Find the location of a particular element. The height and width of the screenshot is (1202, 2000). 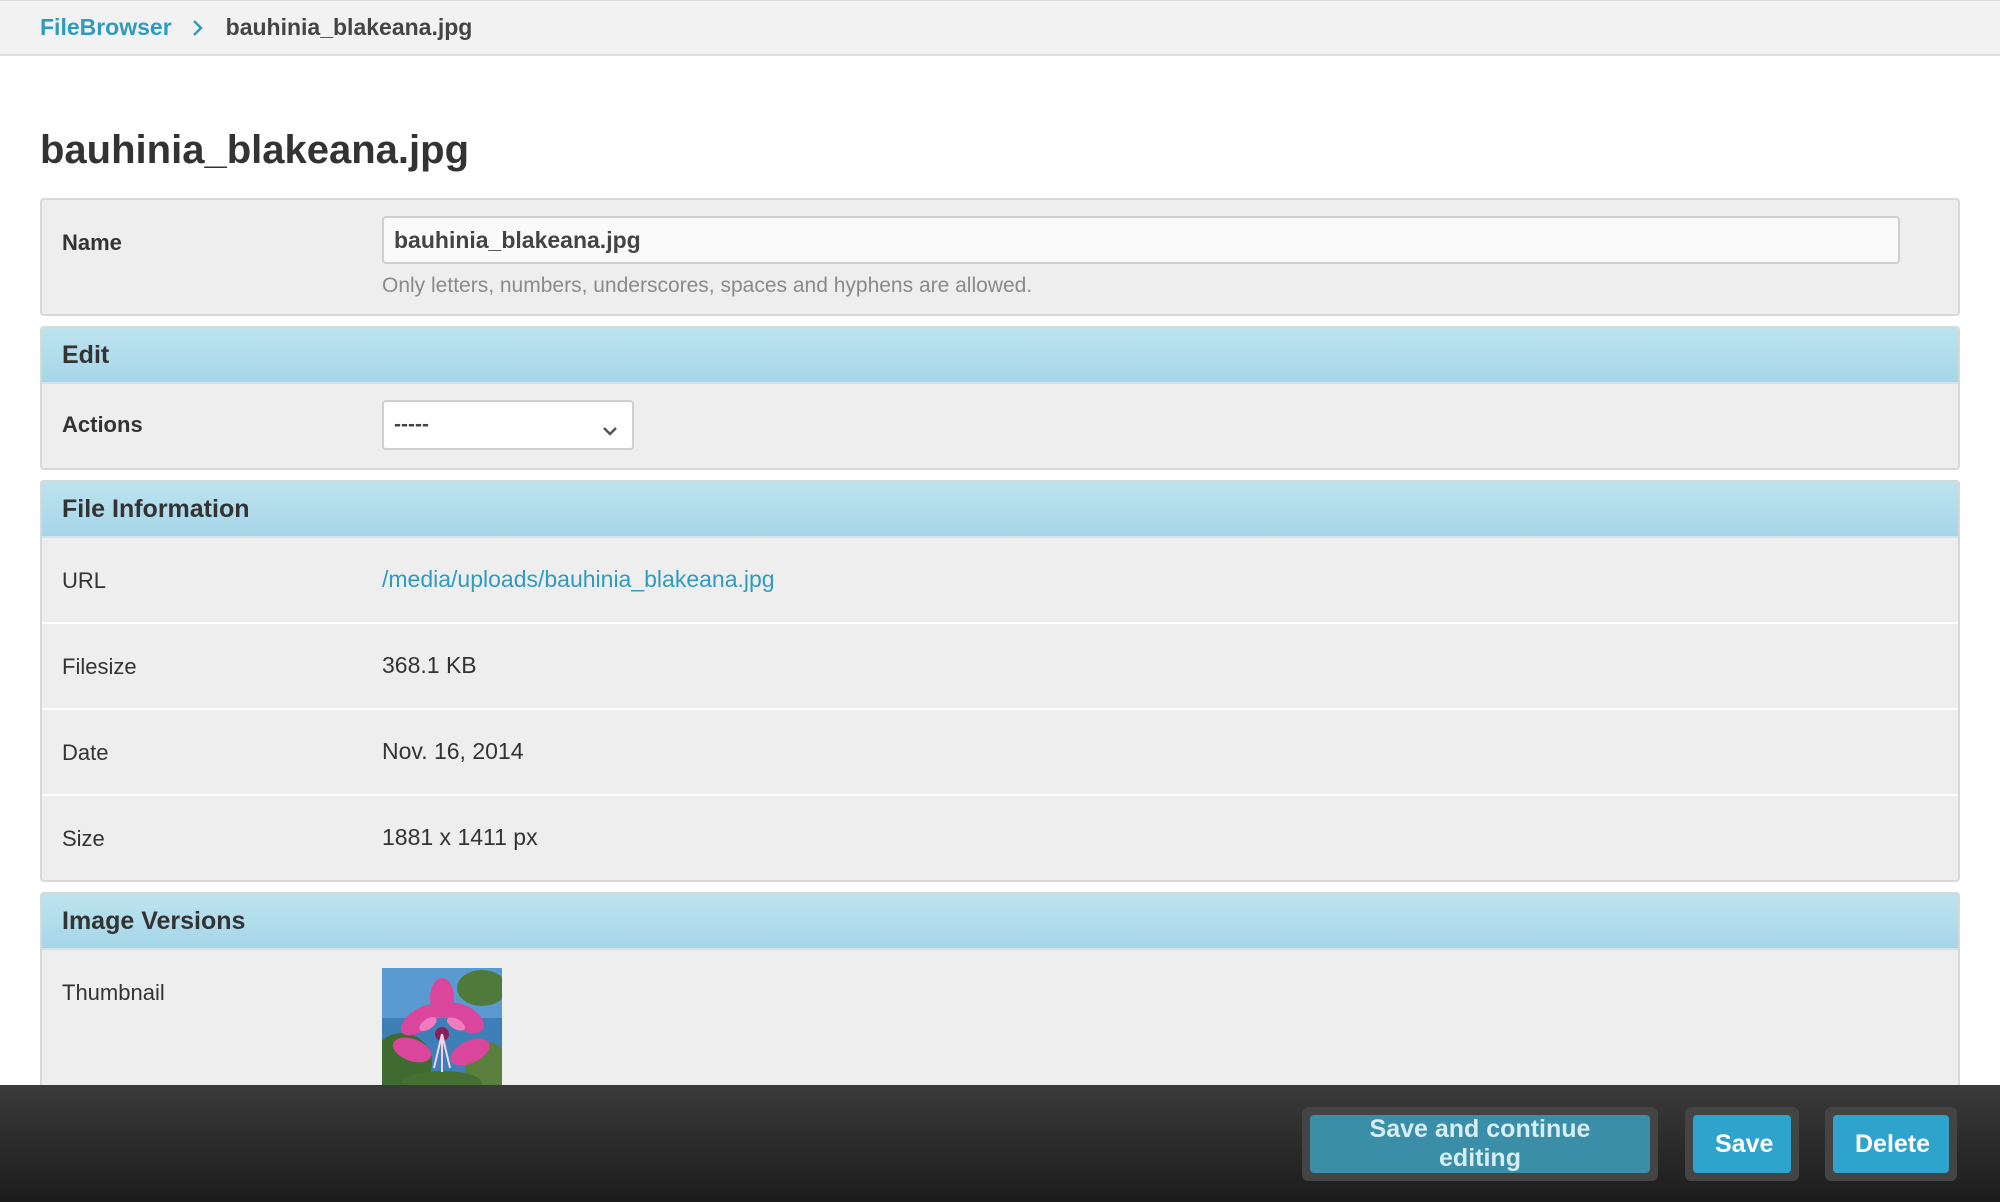

save-continue-button-wrap: Save and continue editing is located at coordinates (1480, 1144).